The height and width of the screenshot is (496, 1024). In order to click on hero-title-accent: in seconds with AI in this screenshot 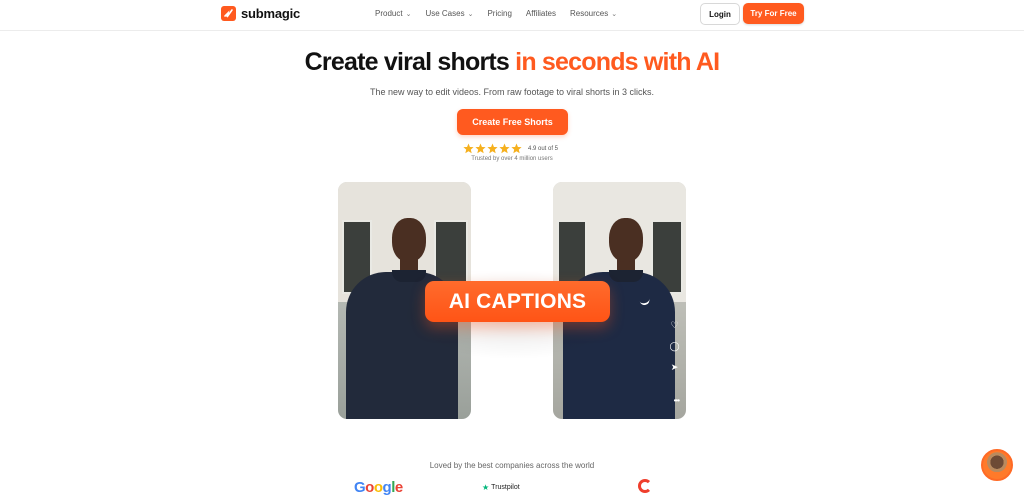, I will do `click(617, 62)`.